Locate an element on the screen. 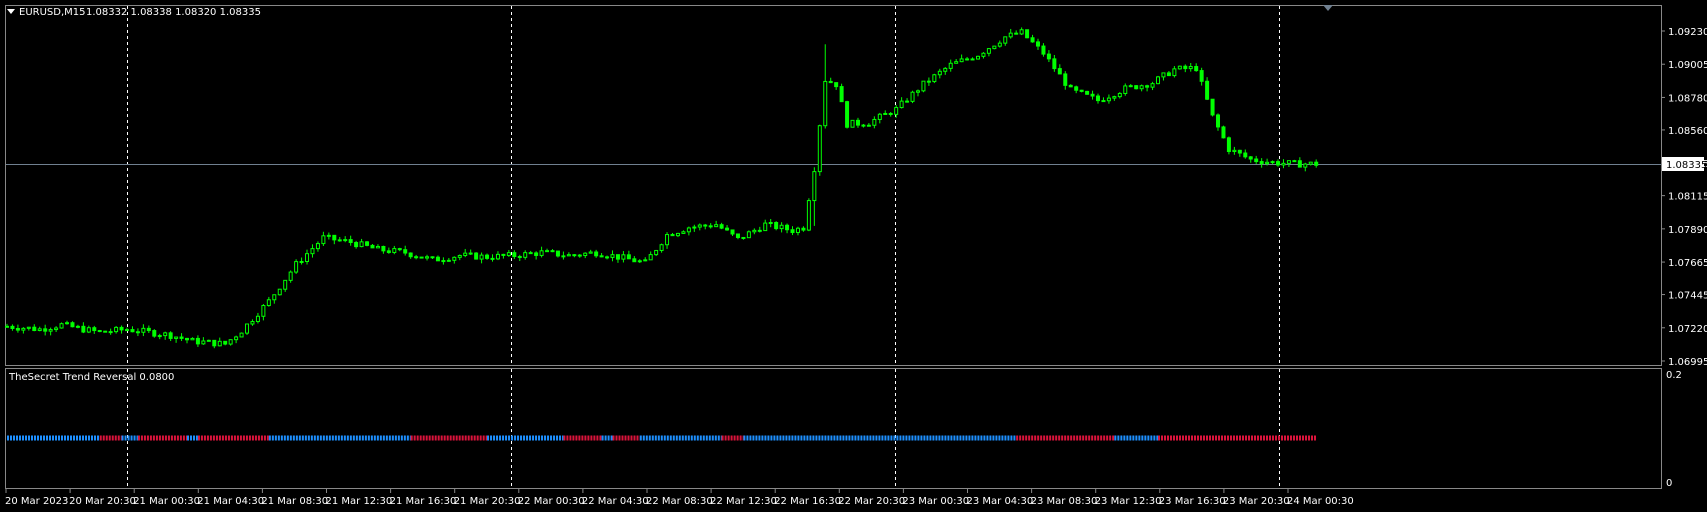  time-tick-label: 21 Mar 04:30 is located at coordinates (230, 501).